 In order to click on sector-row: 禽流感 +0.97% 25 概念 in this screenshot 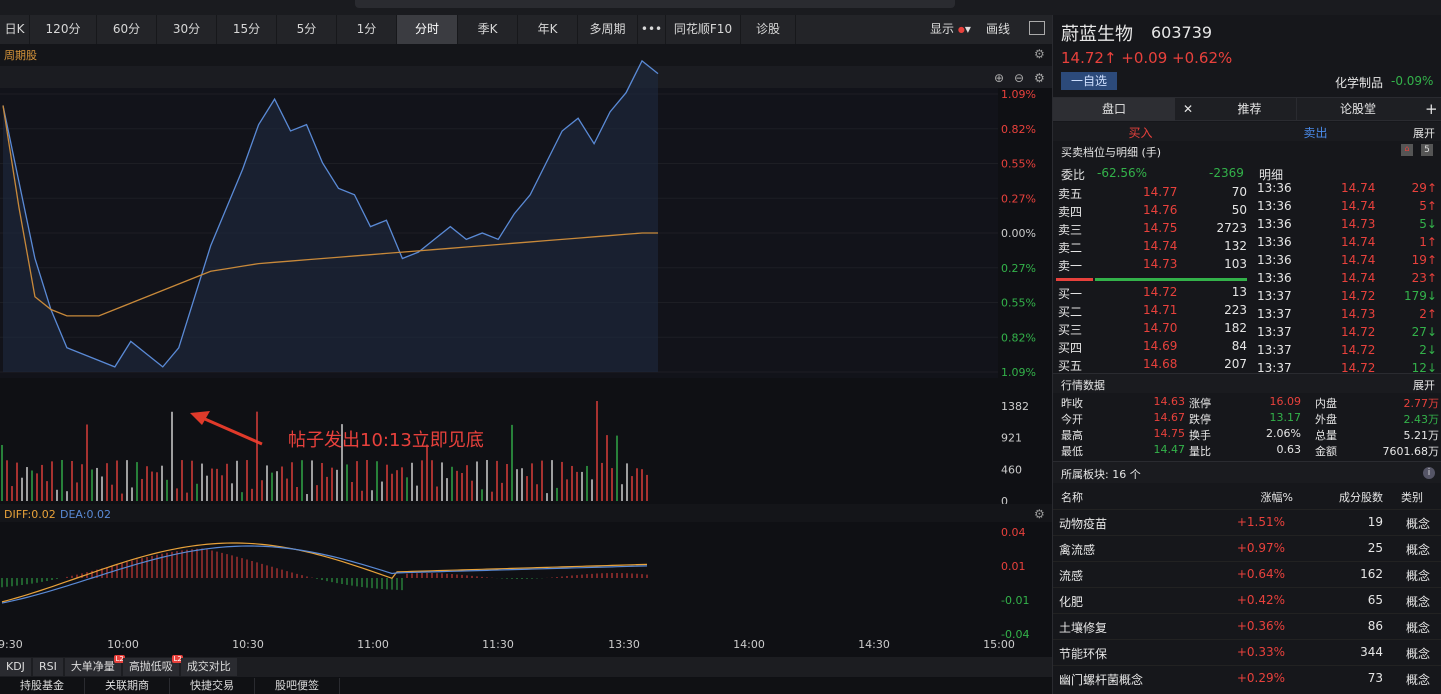, I will do `click(1247, 547)`.